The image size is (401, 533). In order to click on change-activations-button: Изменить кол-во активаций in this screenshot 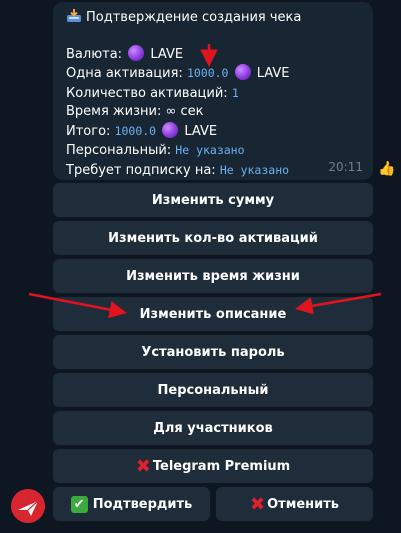, I will do `click(213, 238)`.